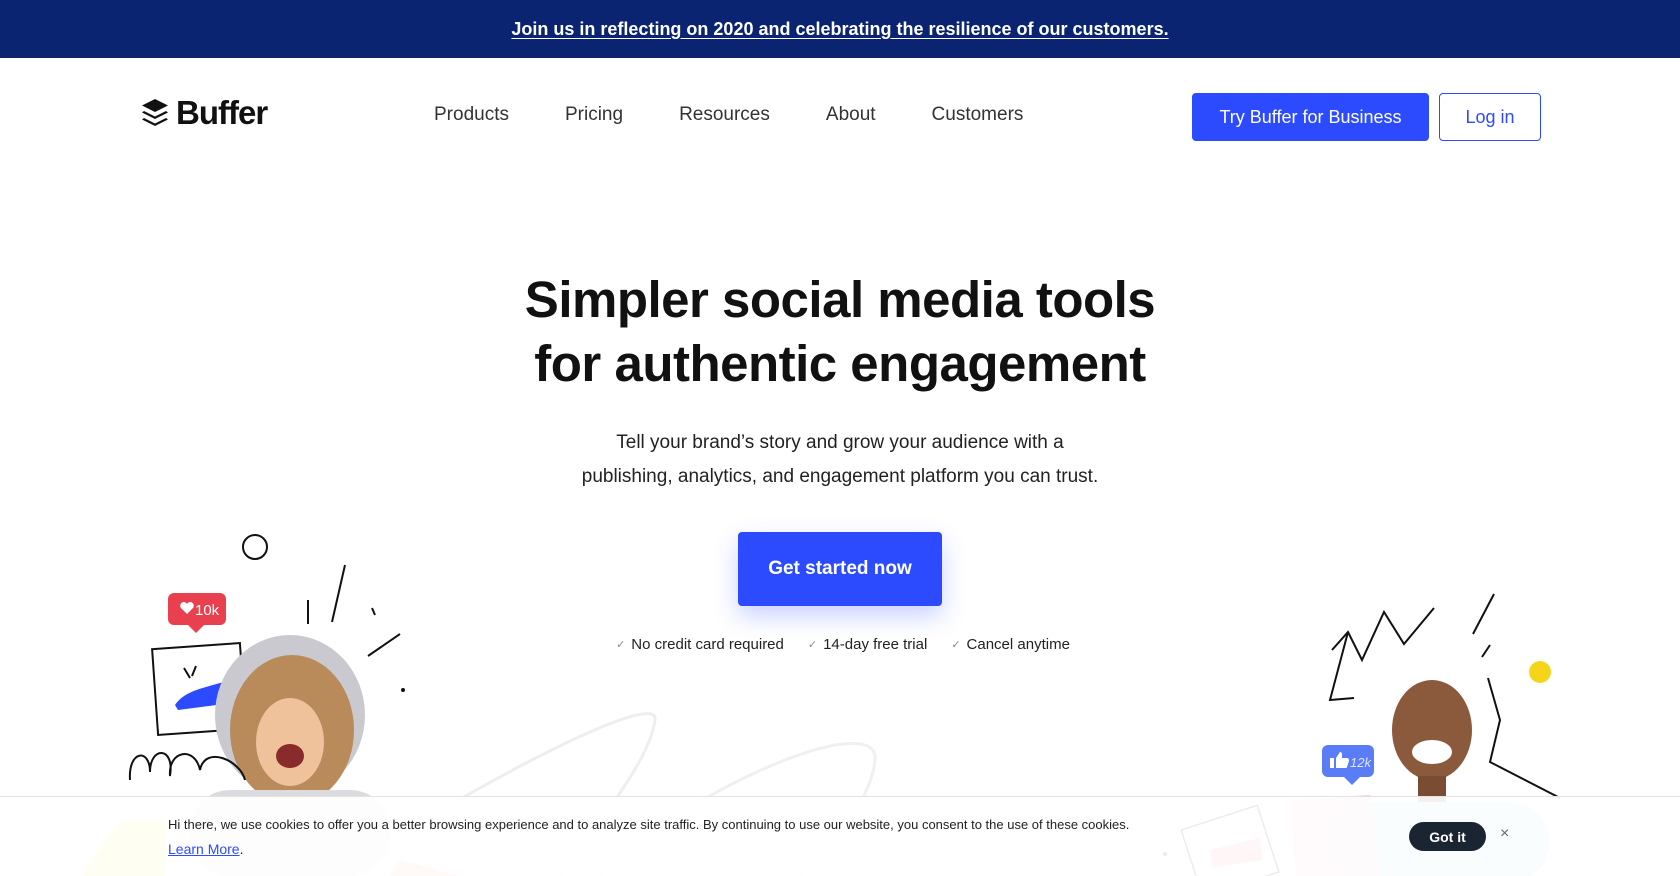  What do you see at coordinates (707, 644) in the screenshot?
I see `benefit-label: No credit card required` at bounding box center [707, 644].